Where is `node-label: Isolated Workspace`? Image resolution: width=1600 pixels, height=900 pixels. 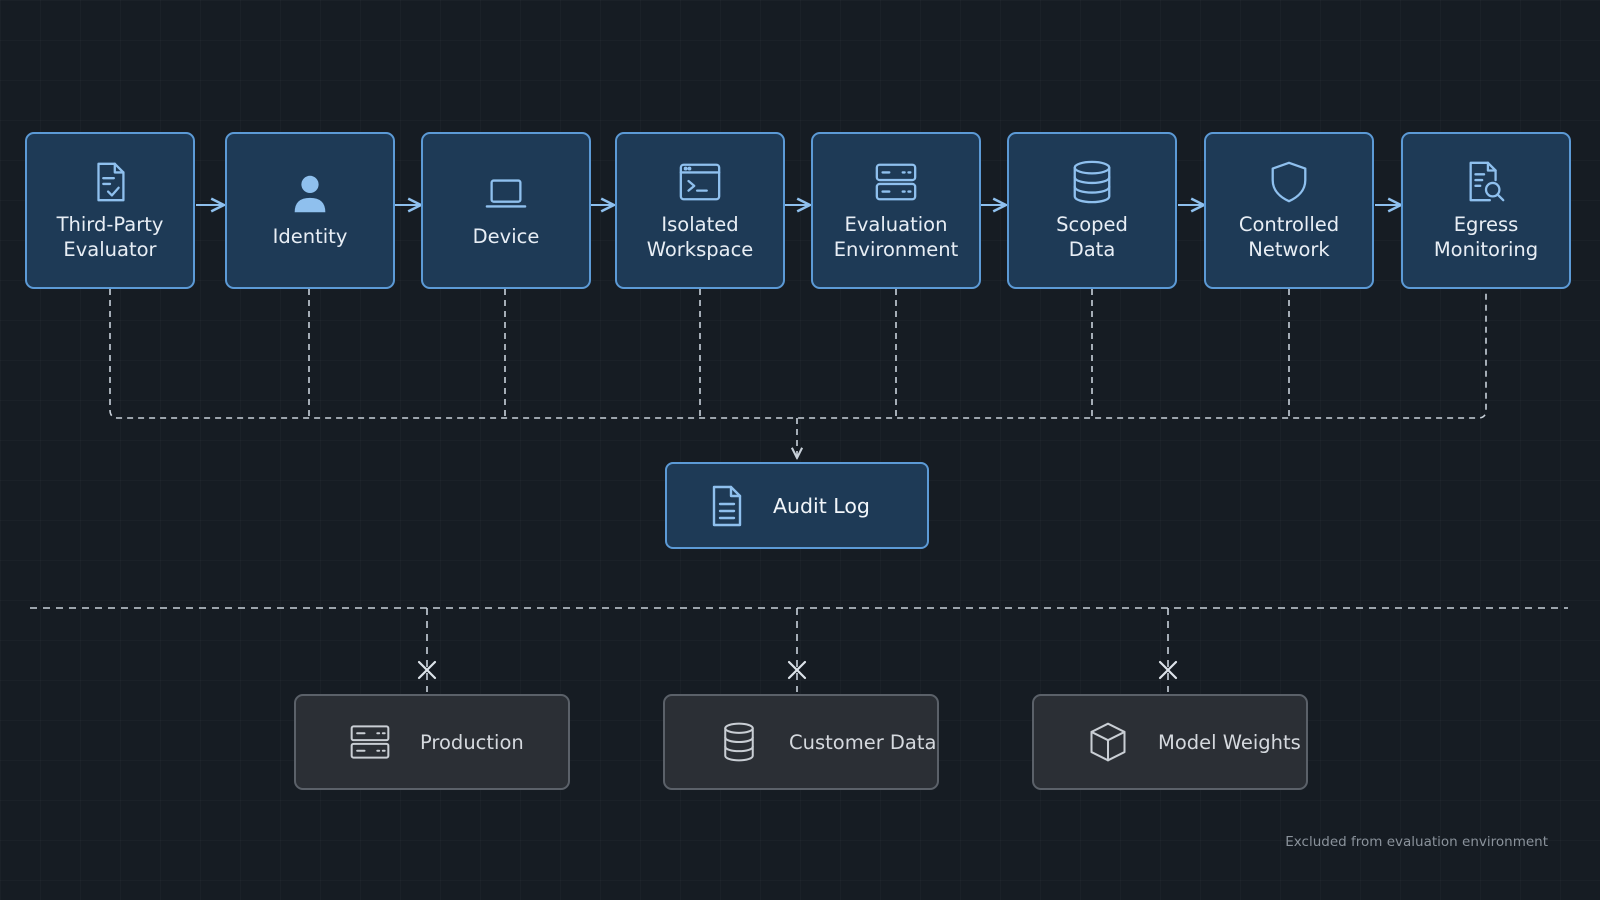 node-label: Isolated Workspace is located at coordinates (700, 237).